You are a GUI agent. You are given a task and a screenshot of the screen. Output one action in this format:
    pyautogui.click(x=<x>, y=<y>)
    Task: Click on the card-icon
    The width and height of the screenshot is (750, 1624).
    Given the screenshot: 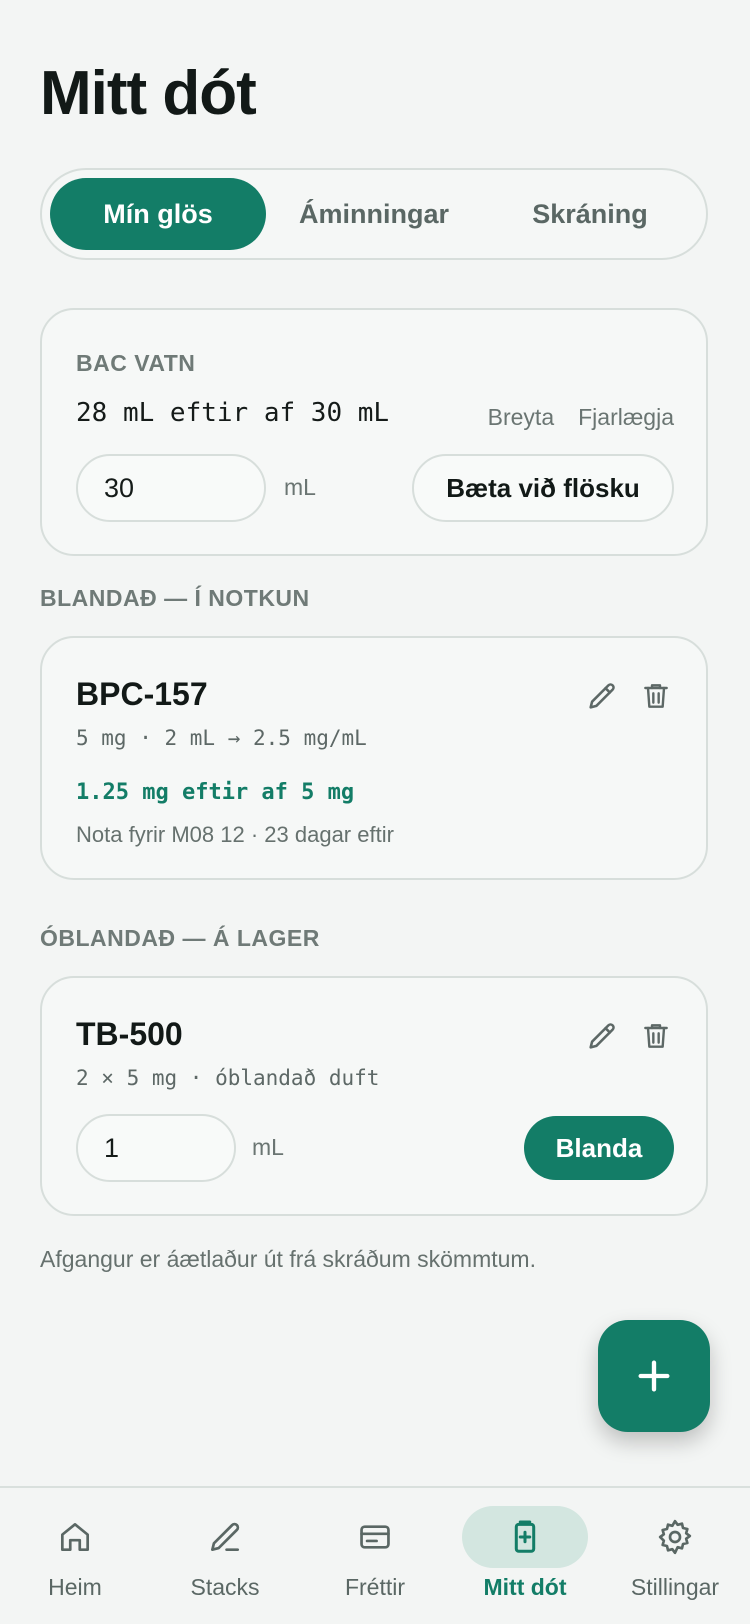 What is the action you would take?
    pyautogui.click(x=375, y=1537)
    